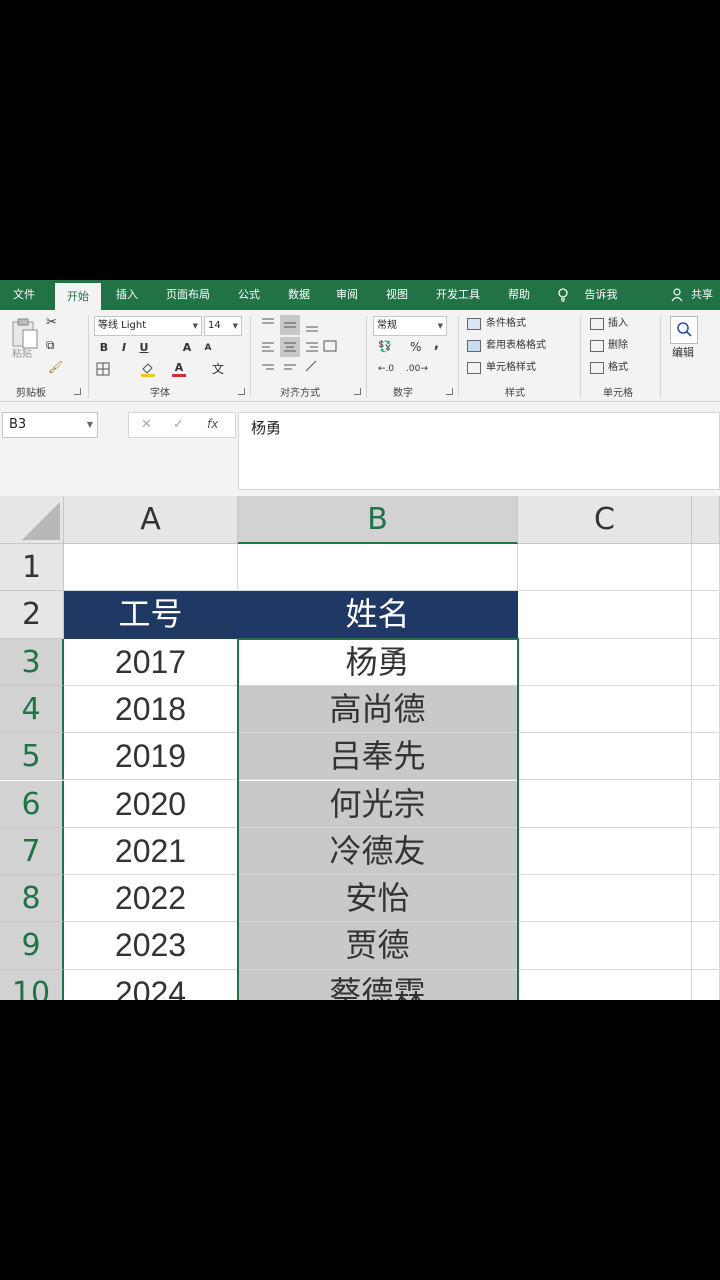  What do you see at coordinates (151, 804) in the screenshot?
I see `cell-a6: 2020` at bounding box center [151, 804].